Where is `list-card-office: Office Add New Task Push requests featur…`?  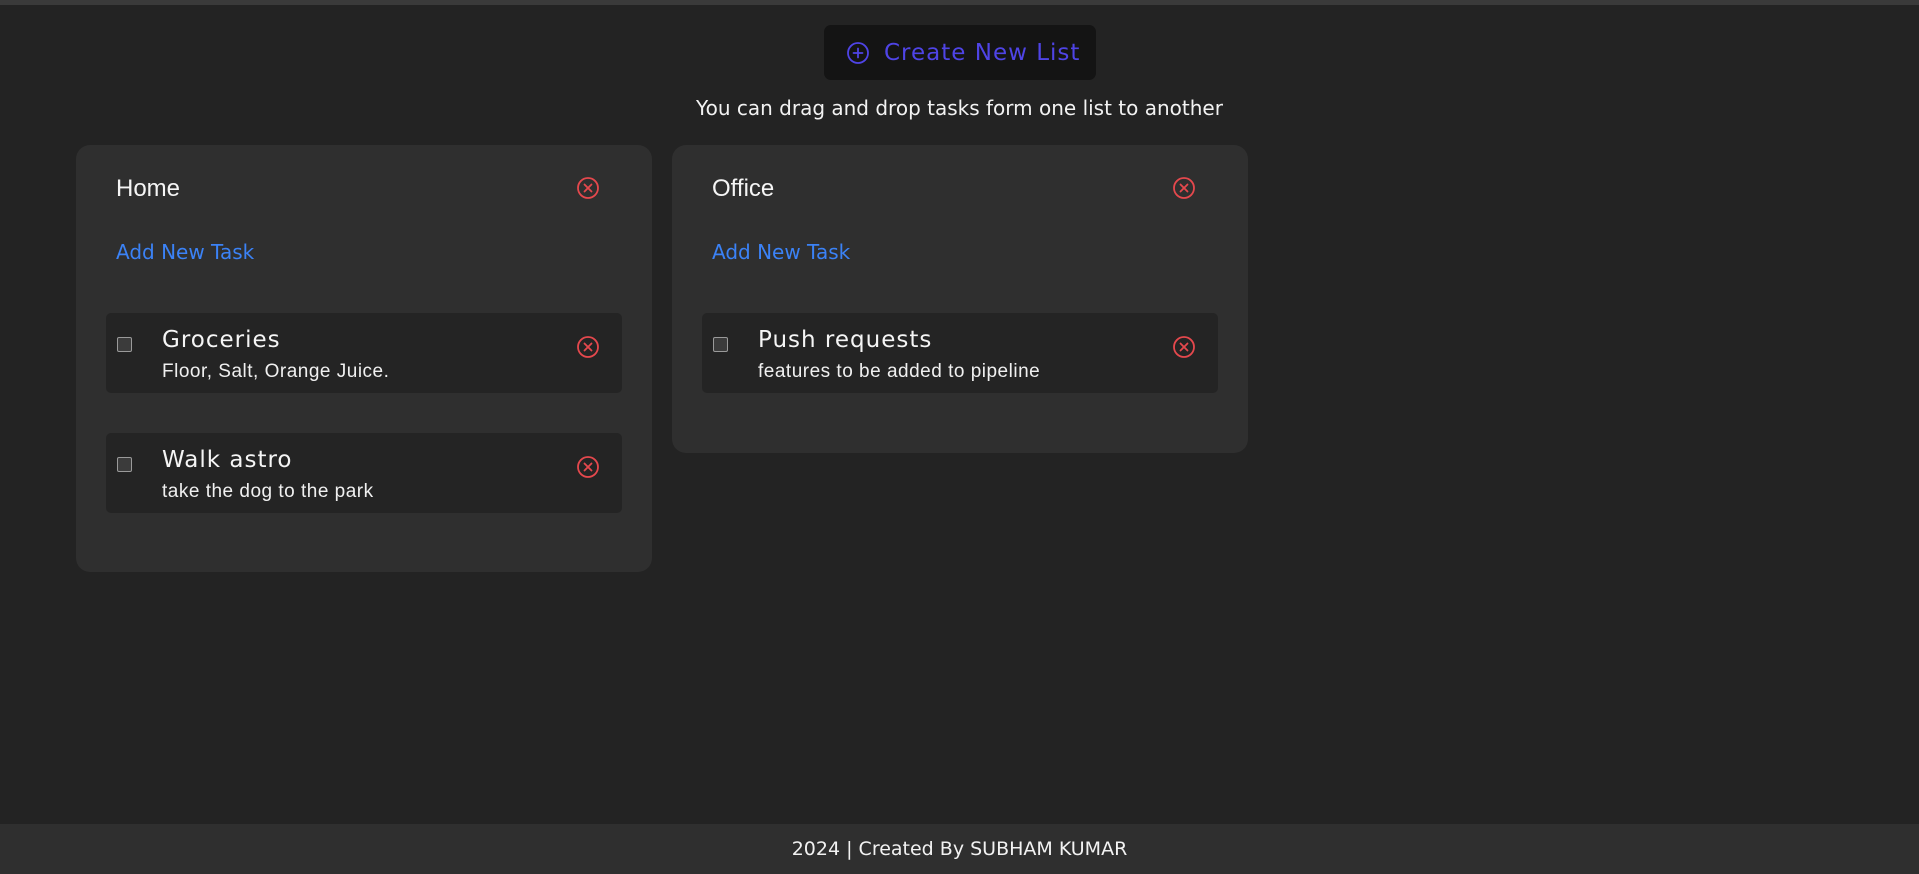 list-card-office: Office Add New Task Push requests featur… is located at coordinates (960, 299).